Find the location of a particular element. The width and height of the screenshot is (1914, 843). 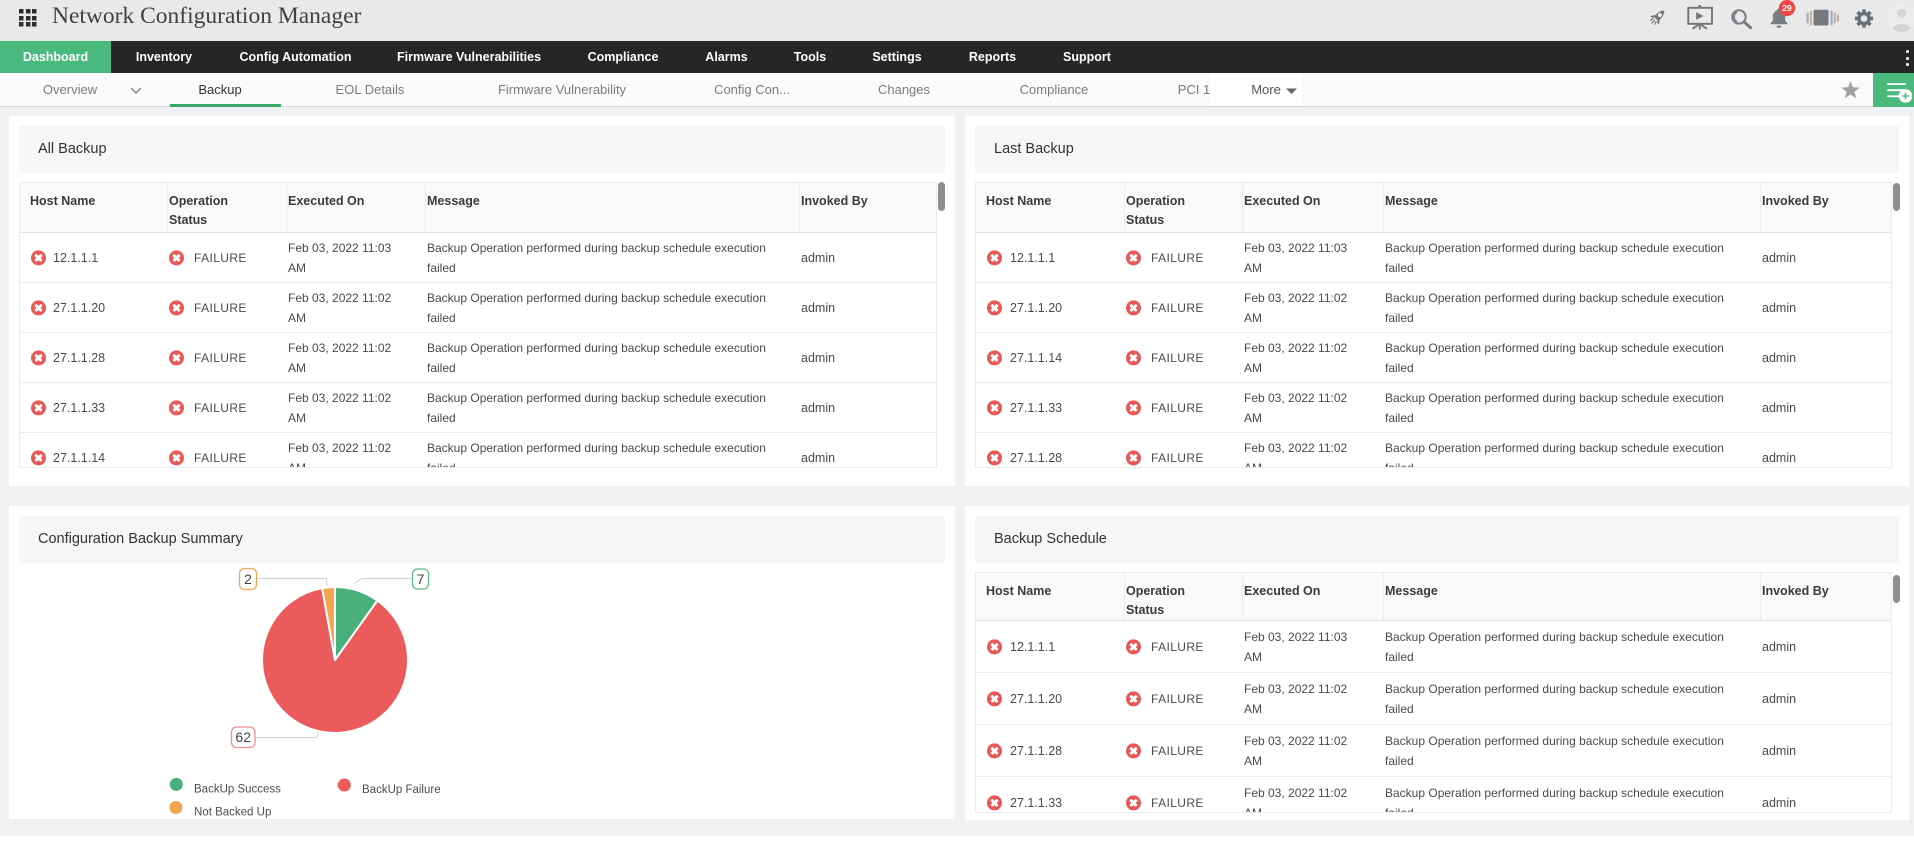

svg-text: Not Backed Up is located at coordinates (232, 813).